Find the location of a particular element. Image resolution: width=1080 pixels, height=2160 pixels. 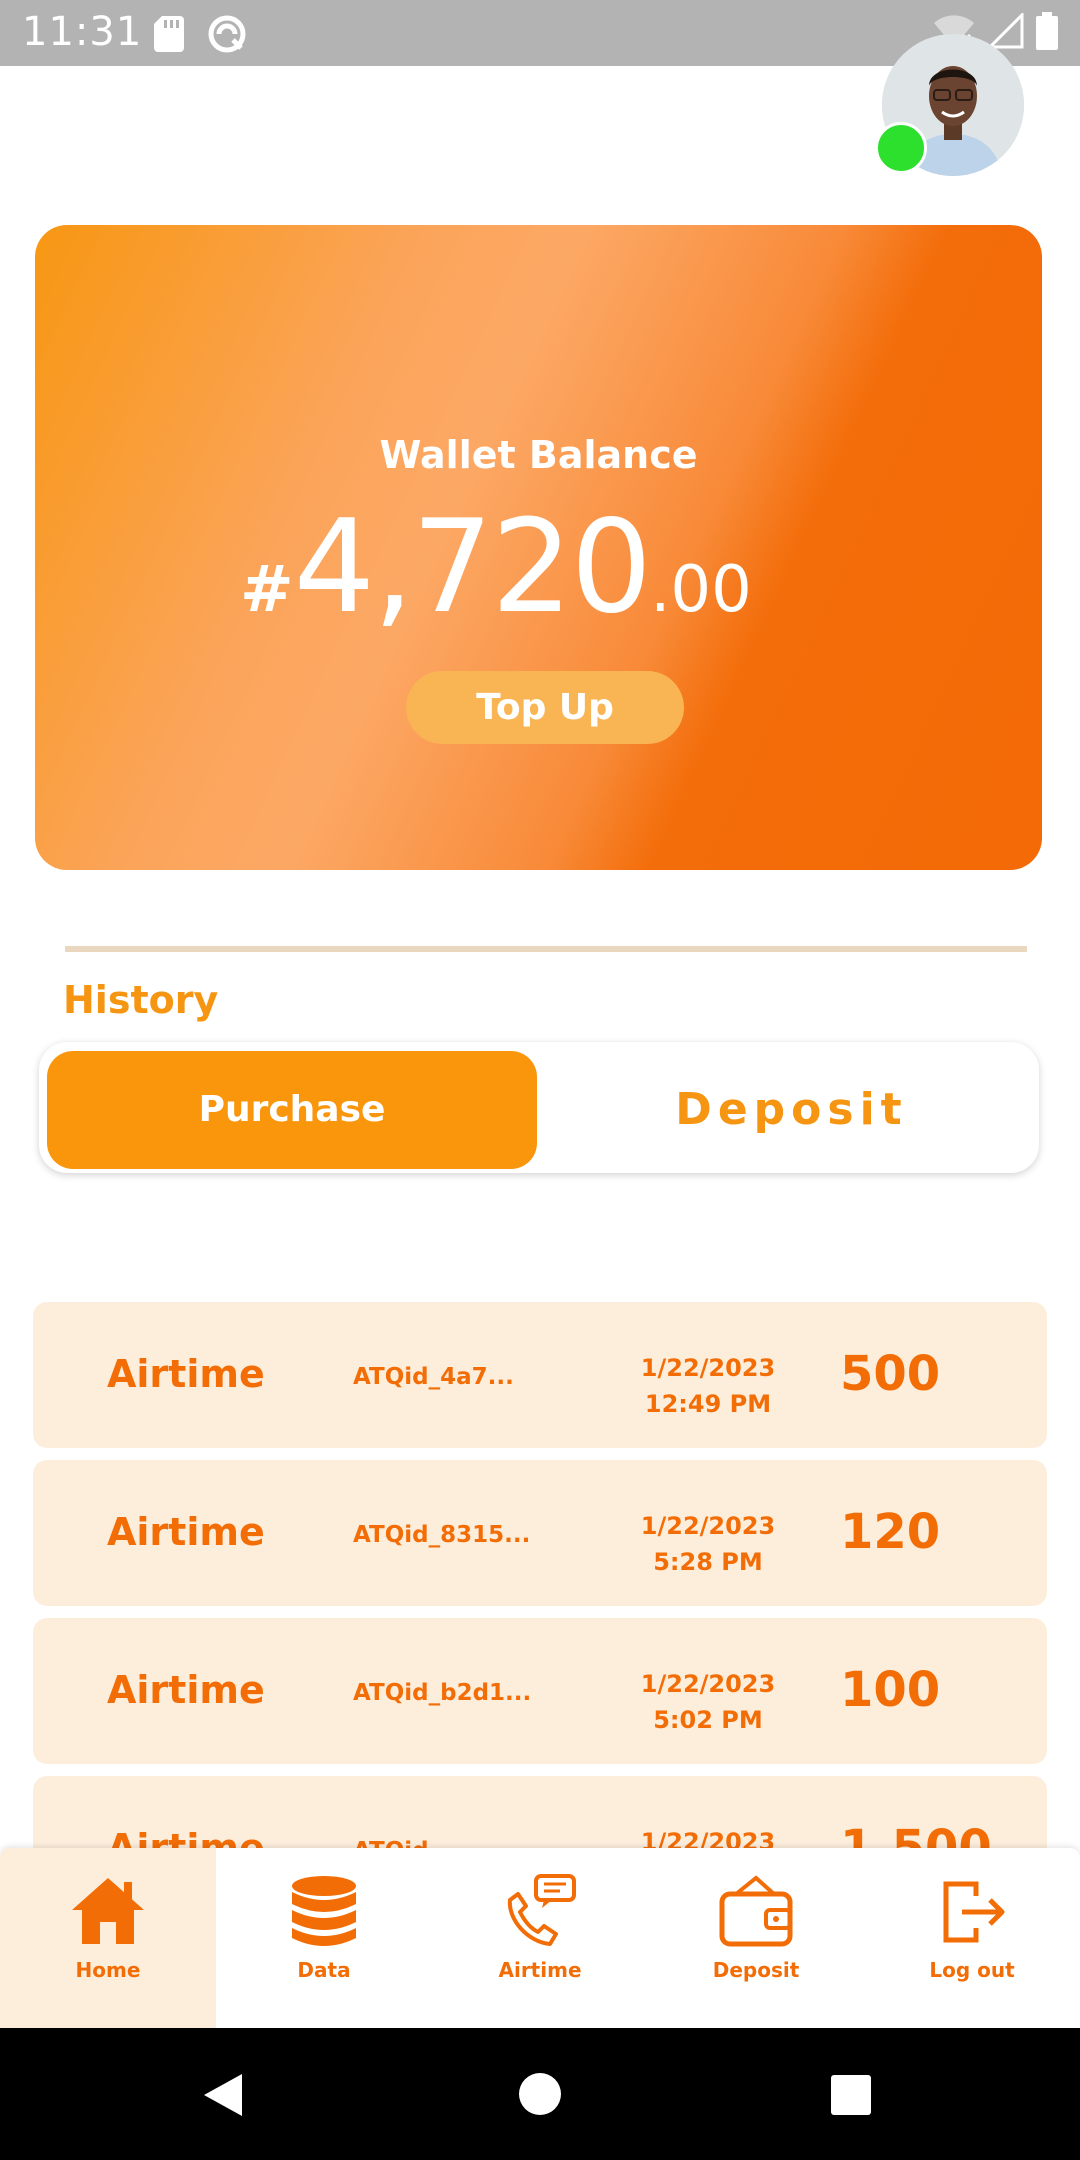

wallet-amount-dec: .00 is located at coordinates (701, 590).